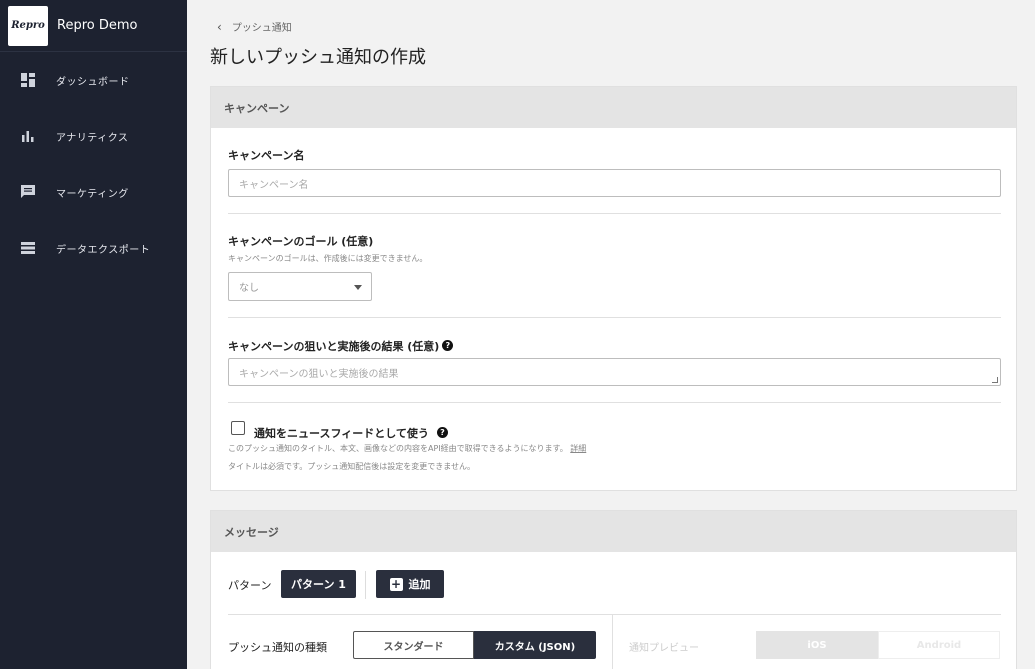 The image size is (1035, 669). Describe the element at coordinates (28, 191) in the screenshot. I see `message-icon` at that location.